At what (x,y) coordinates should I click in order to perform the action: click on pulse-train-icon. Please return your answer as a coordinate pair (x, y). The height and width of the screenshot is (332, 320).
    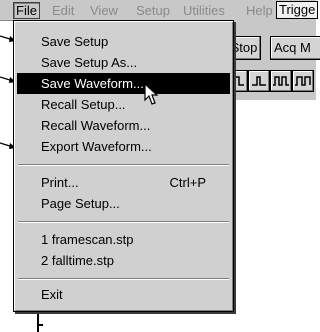
    Looking at the image, I should click on (281, 81).